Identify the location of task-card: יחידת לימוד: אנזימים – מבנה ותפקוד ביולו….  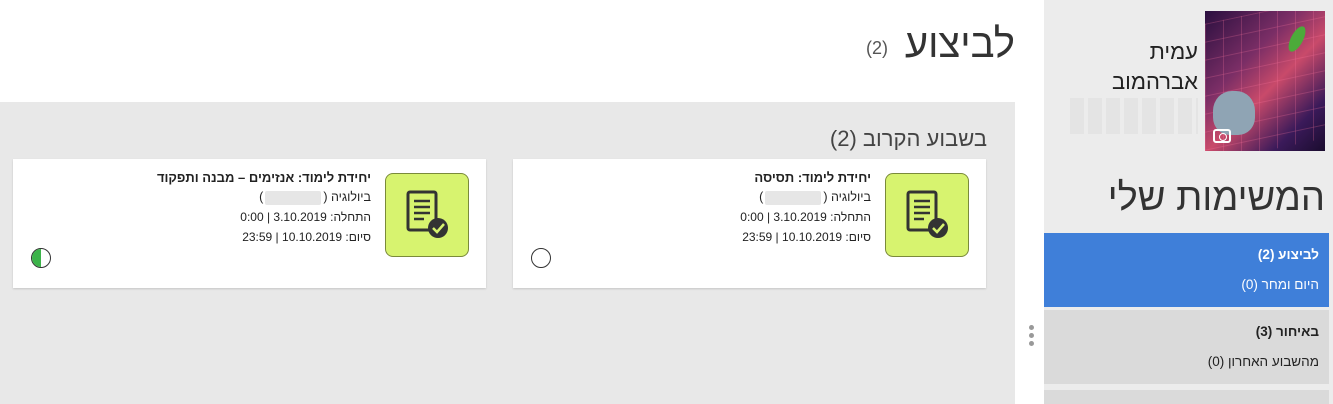
(249, 223).